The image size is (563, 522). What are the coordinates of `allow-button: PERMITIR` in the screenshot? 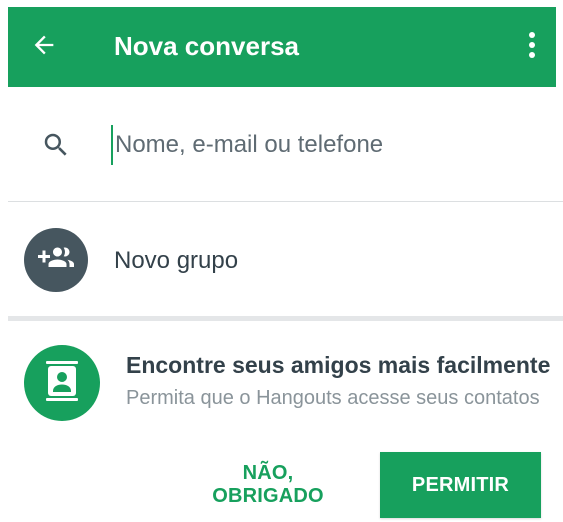 It's located at (460, 485).